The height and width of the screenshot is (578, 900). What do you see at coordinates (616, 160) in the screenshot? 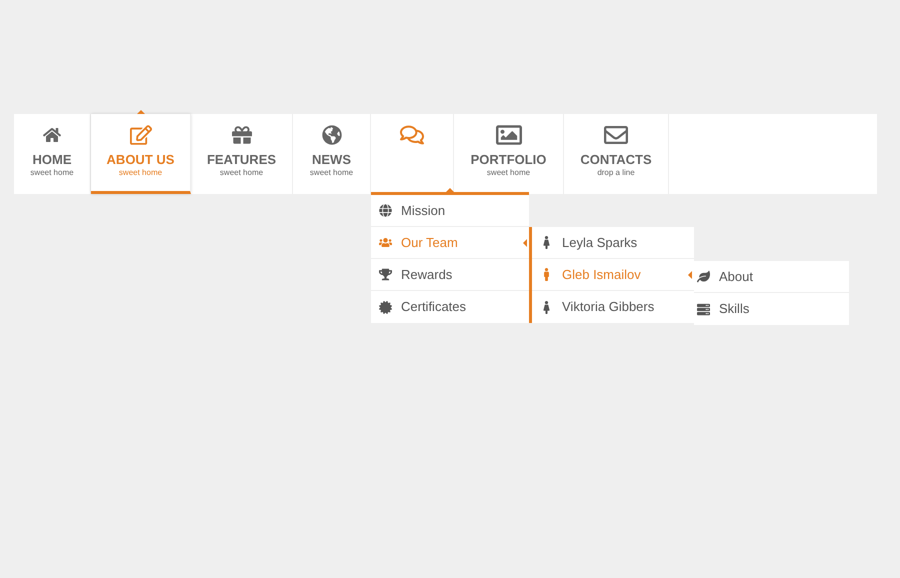
I see `nav-label: CONTACTS` at bounding box center [616, 160].